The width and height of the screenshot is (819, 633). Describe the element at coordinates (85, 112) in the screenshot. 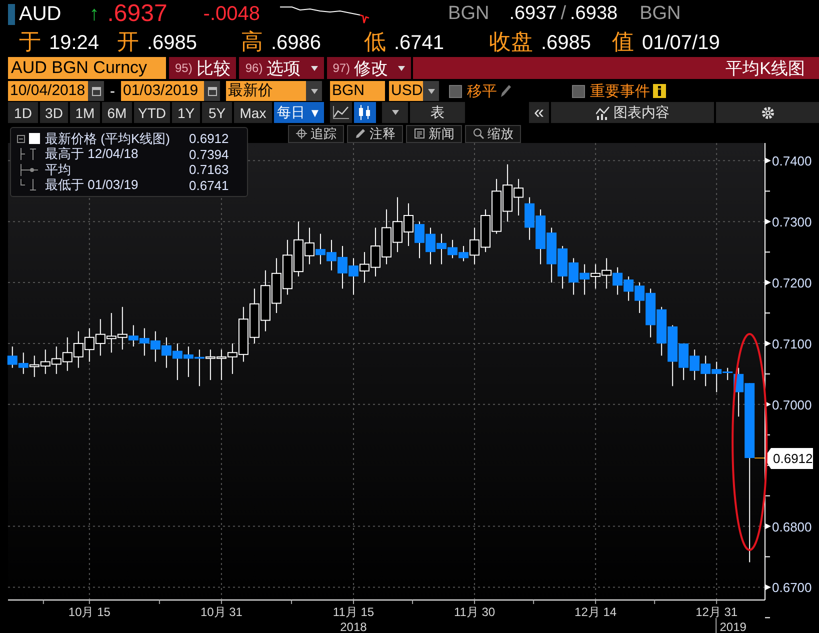

I see `period-button: 1M` at that location.